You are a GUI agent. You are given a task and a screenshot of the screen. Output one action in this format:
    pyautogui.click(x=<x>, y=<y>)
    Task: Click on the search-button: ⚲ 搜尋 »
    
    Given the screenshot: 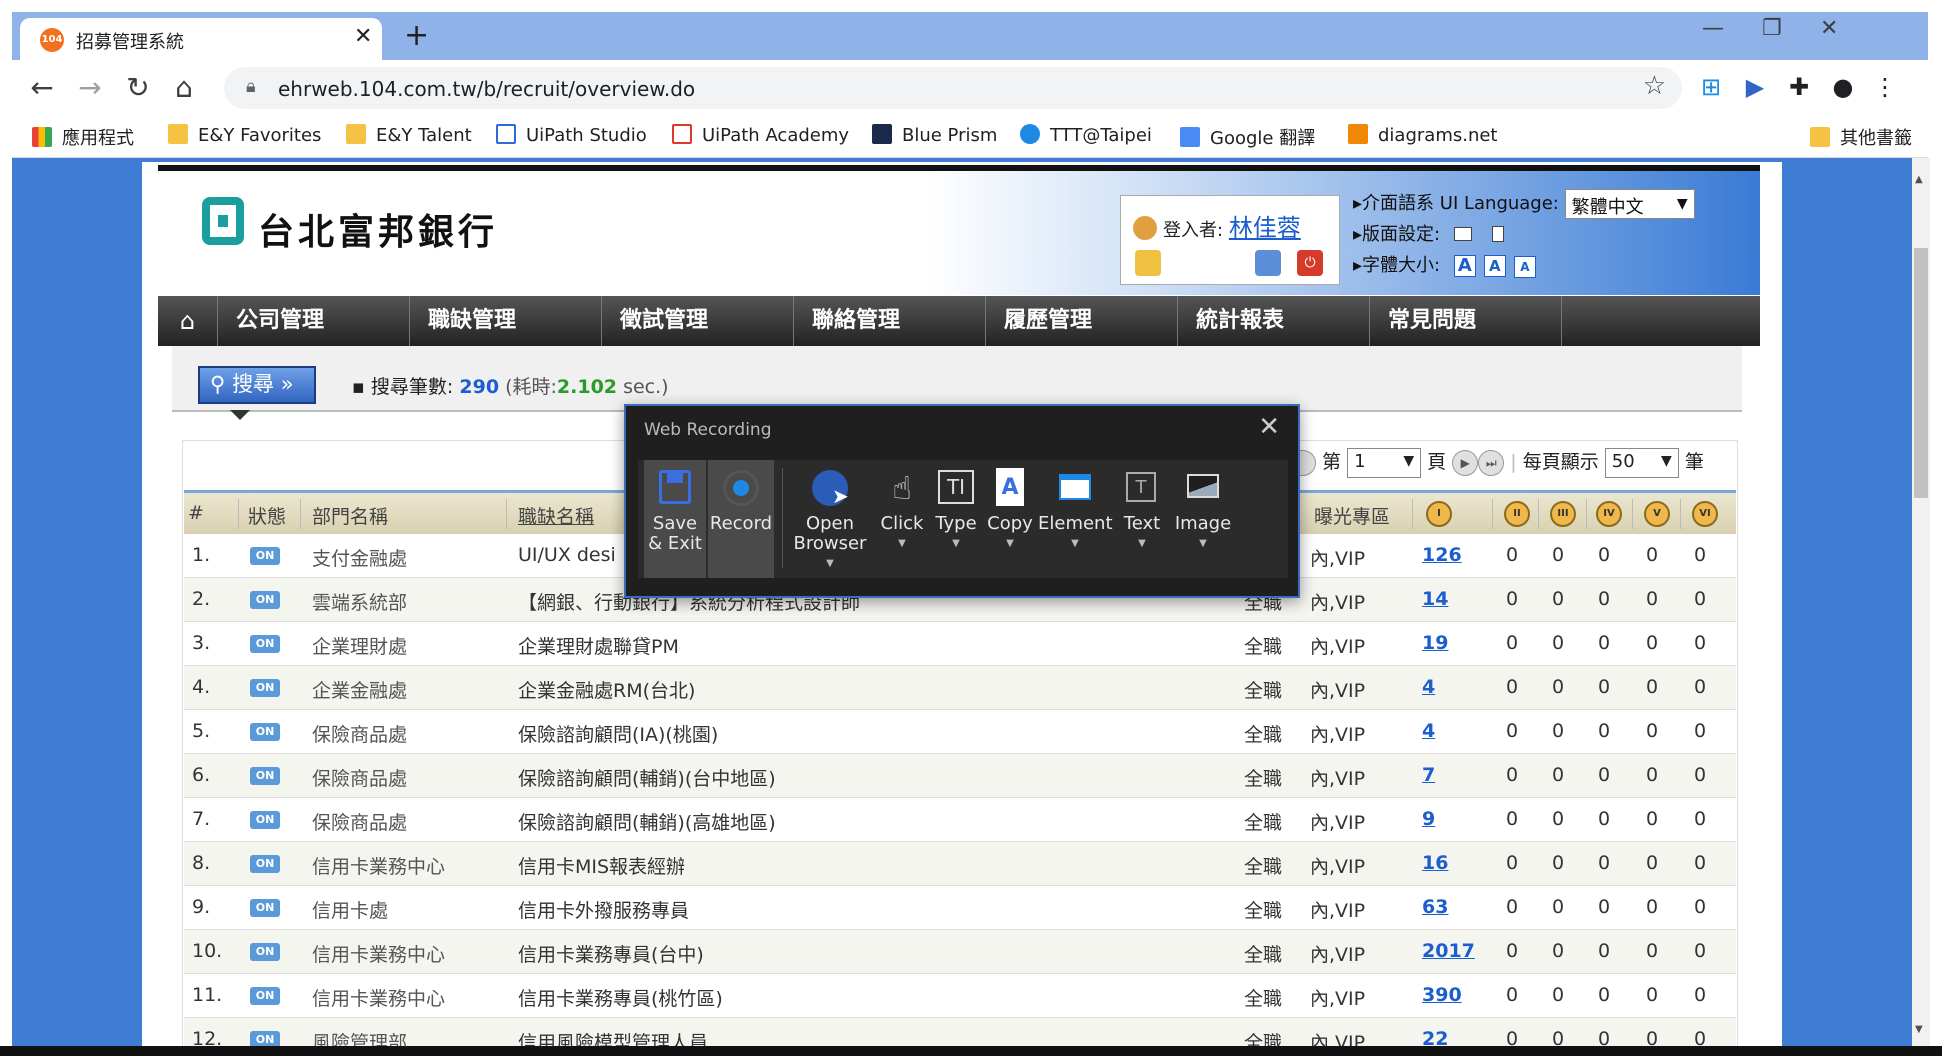 What is the action you would take?
    pyautogui.click(x=257, y=385)
    